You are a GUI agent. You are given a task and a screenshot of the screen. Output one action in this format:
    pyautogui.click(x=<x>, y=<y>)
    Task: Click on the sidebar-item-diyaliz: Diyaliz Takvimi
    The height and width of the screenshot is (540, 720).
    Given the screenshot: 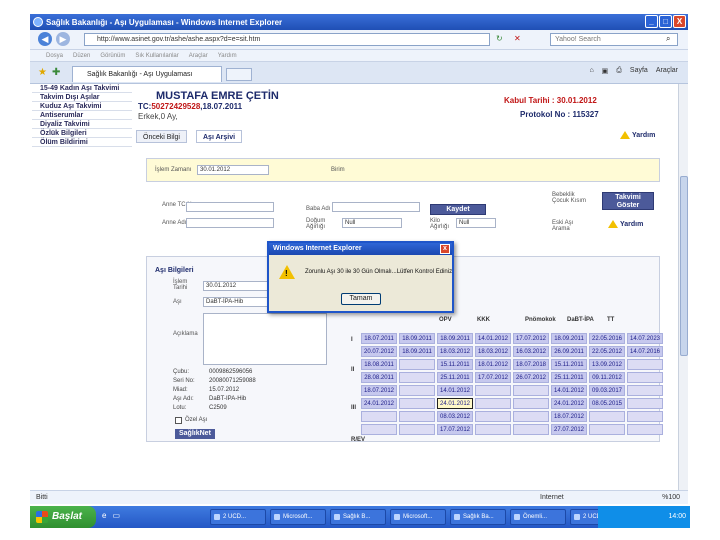 What is the action you would take?
    pyautogui.click(x=82, y=124)
    